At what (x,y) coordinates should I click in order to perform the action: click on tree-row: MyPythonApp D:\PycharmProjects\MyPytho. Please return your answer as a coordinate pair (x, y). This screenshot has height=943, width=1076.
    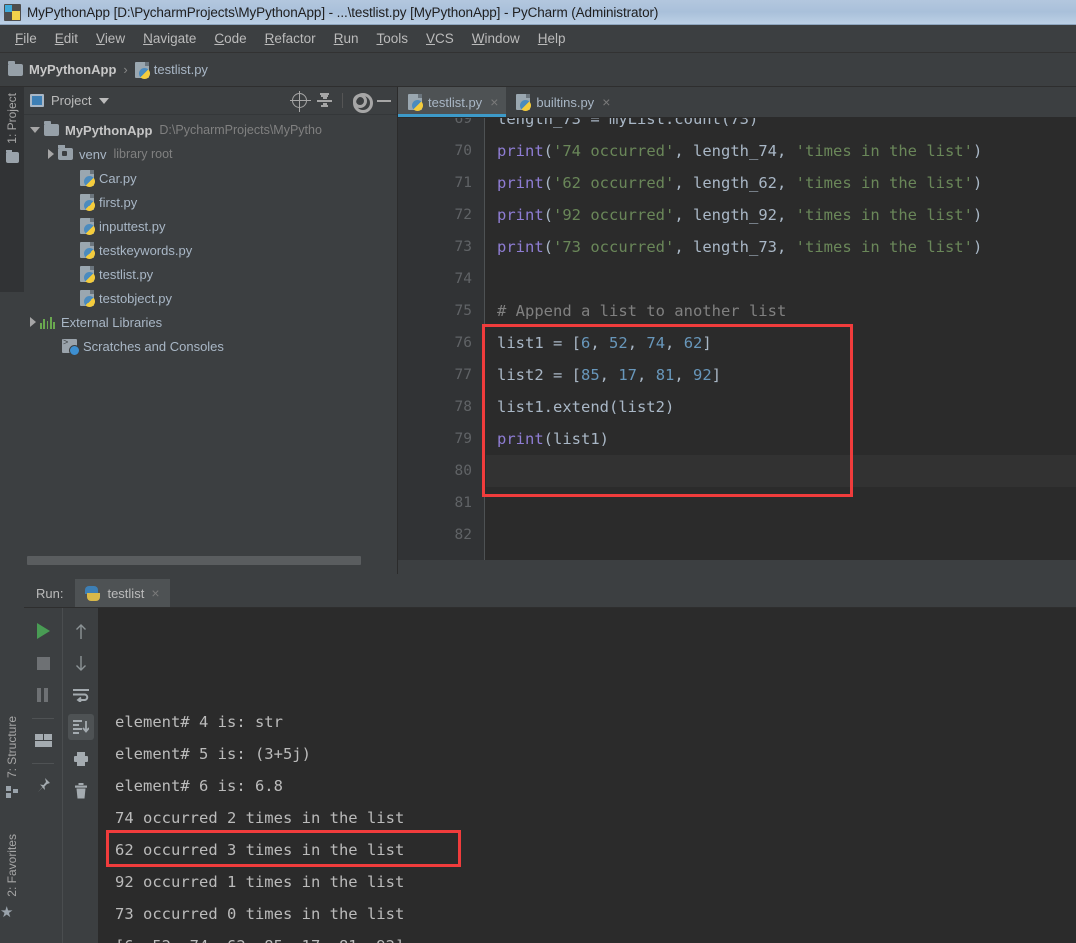
    Looking at the image, I should click on (210, 130).